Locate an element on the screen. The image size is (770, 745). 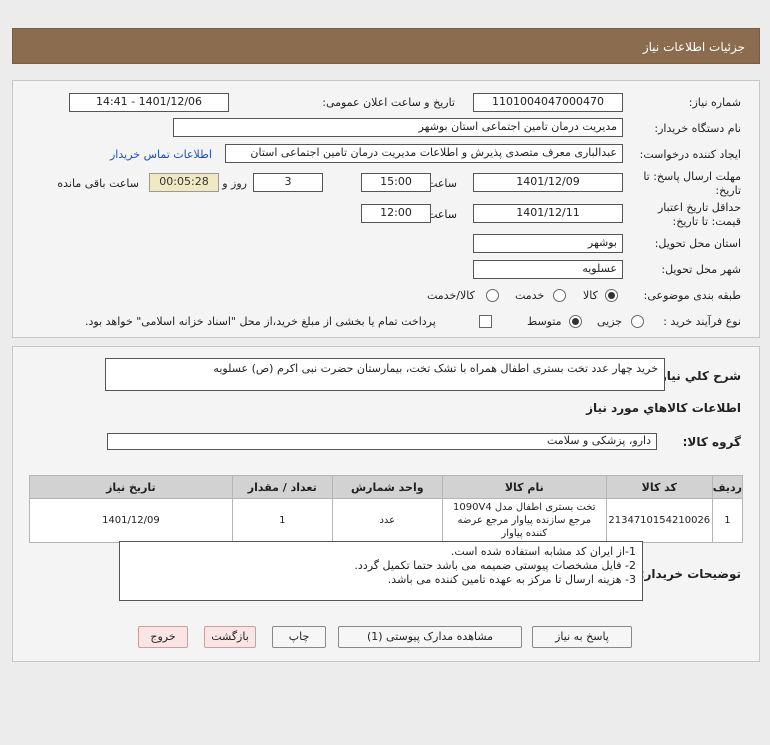
exit-button: خروج is located at coordinates (163, 637).